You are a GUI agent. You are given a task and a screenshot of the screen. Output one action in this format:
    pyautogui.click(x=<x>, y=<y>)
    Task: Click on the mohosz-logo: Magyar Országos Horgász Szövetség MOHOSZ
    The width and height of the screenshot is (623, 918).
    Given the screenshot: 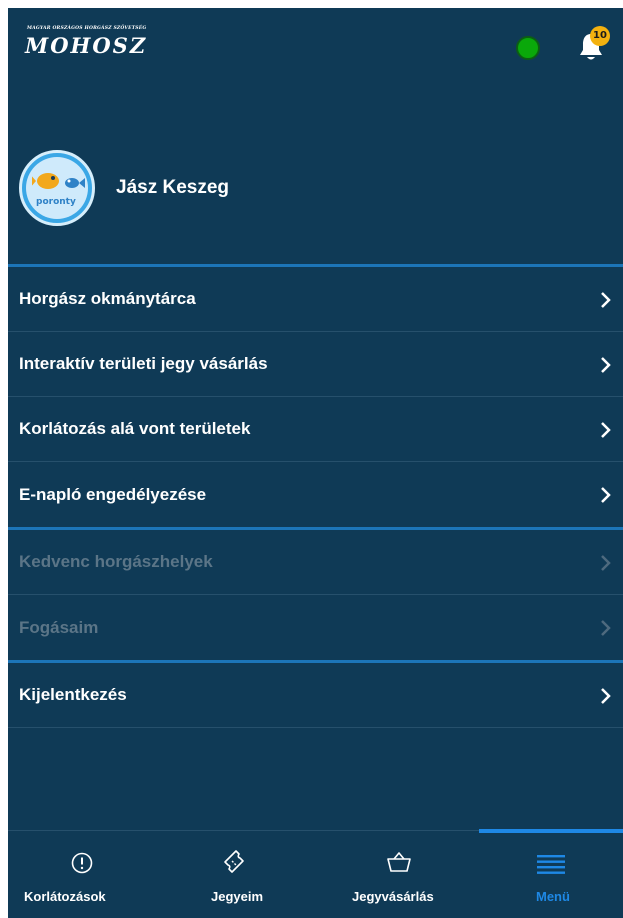 What is the action you would take?
    pyautogui.click(x=95, y=44)
    